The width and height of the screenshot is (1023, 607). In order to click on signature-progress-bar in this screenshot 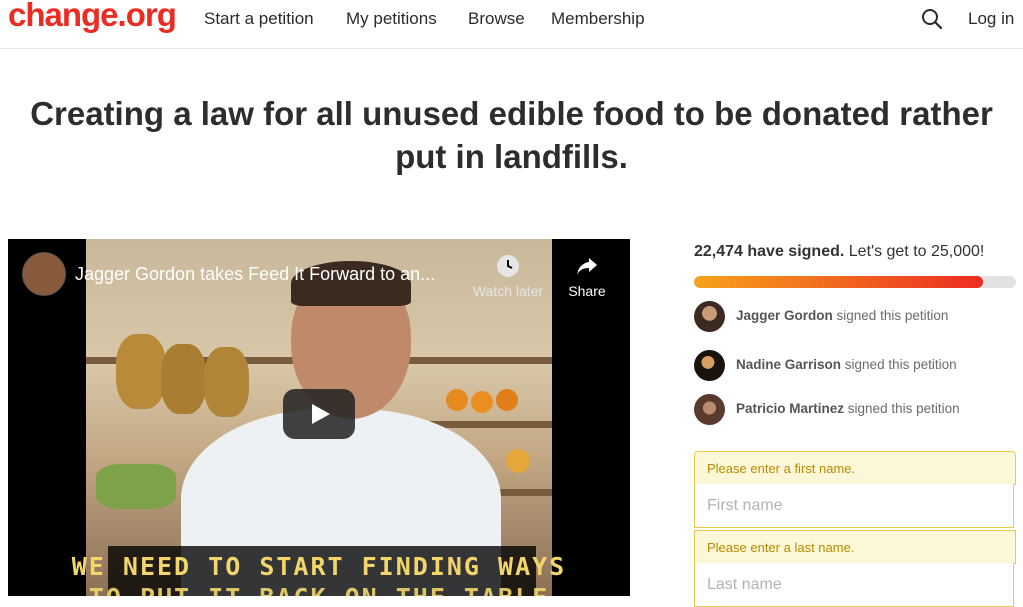, I will do `click(855, 282)`.